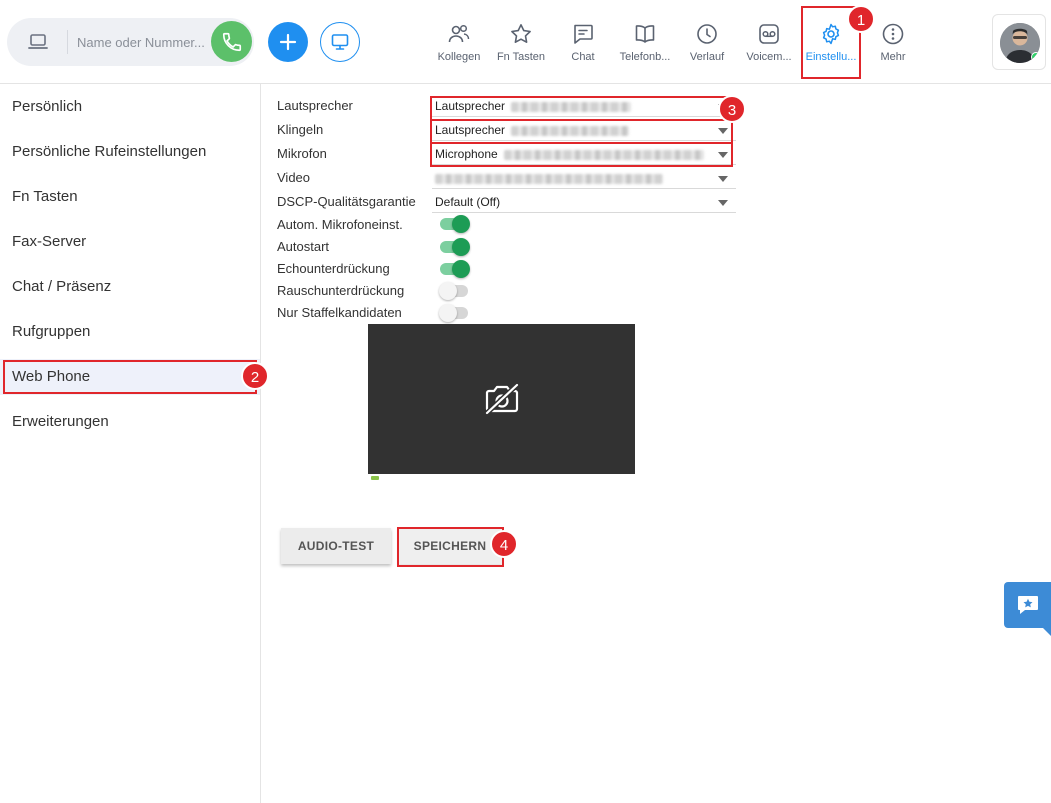  I want to click on step-badge-1: 1, so click(861, 19).